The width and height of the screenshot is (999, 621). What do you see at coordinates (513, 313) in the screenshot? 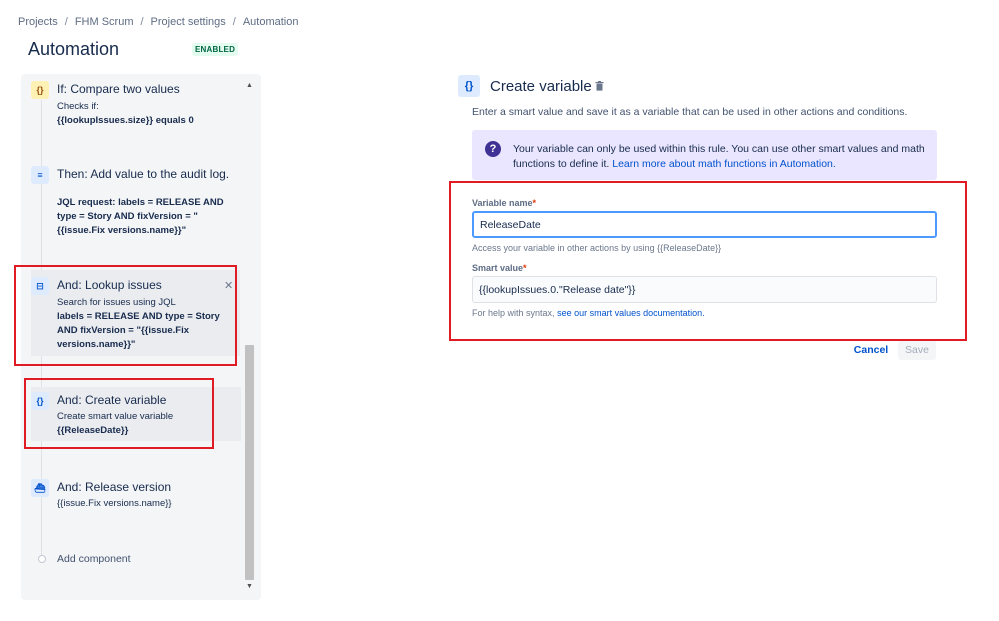
I see `smart-value-help-text: For help with syntax,` at bounding box center [513, 313].